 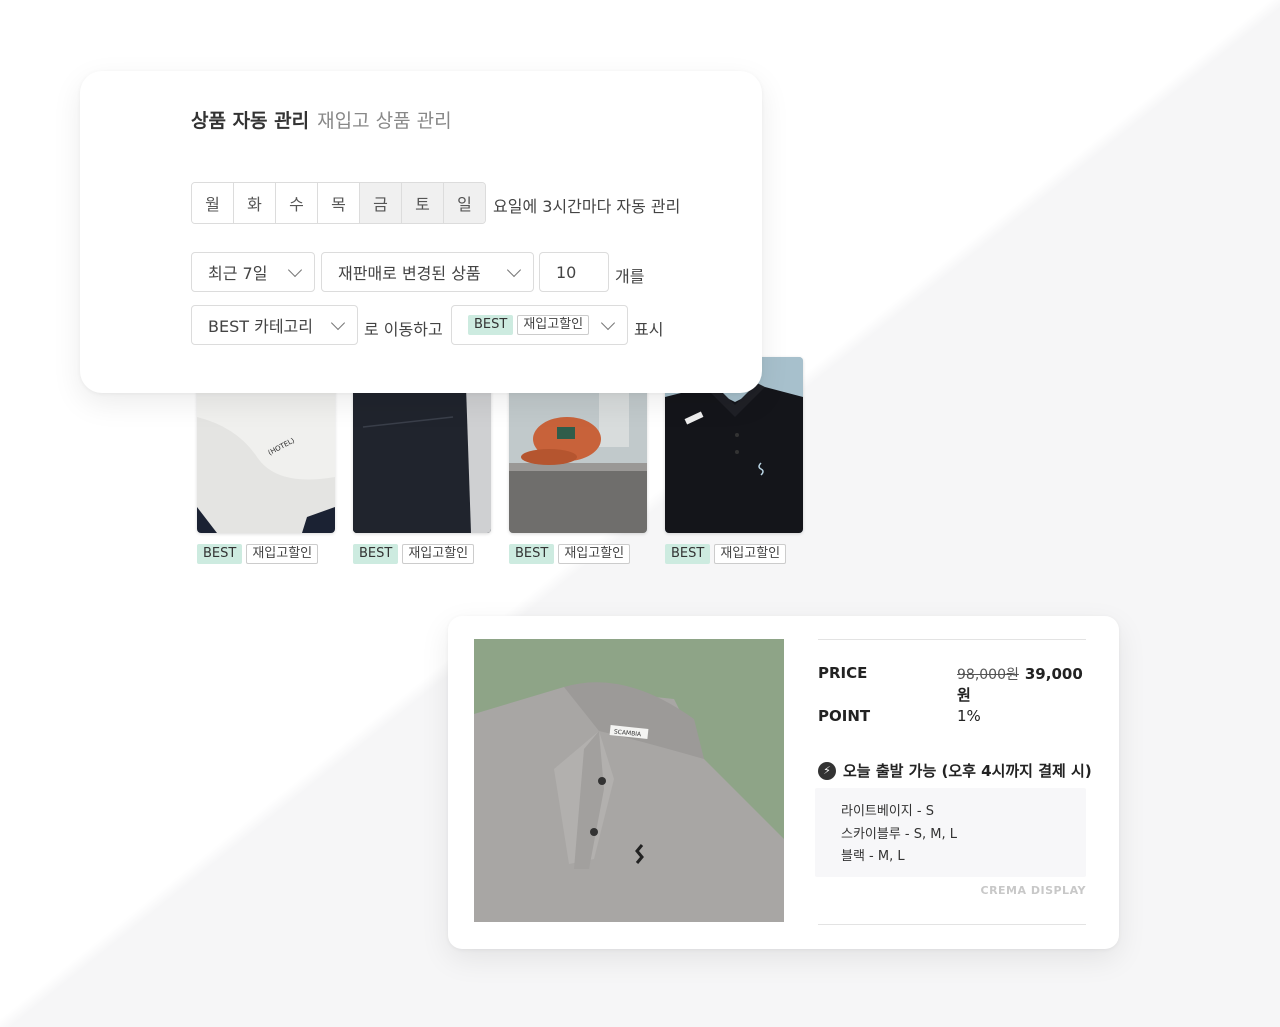 I want to click on product-image: SCAMBIA, so click(x=629, y=780).